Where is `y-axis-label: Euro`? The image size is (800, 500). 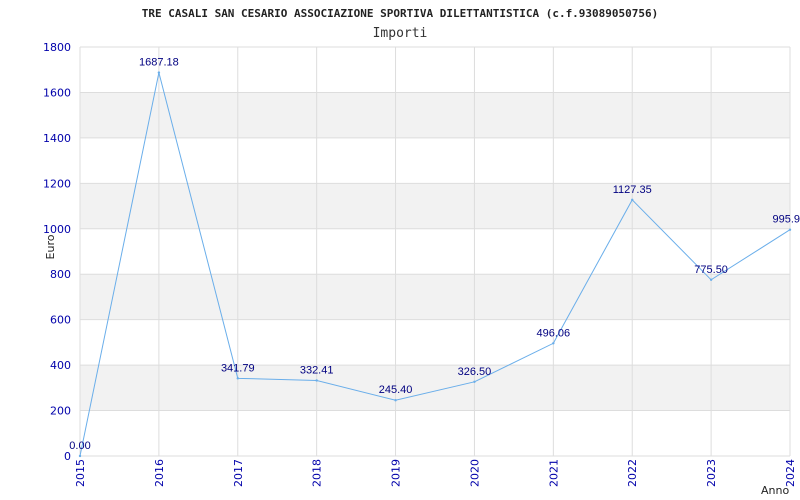
y-axis-label: Euro is located at coordinates (50, 246).